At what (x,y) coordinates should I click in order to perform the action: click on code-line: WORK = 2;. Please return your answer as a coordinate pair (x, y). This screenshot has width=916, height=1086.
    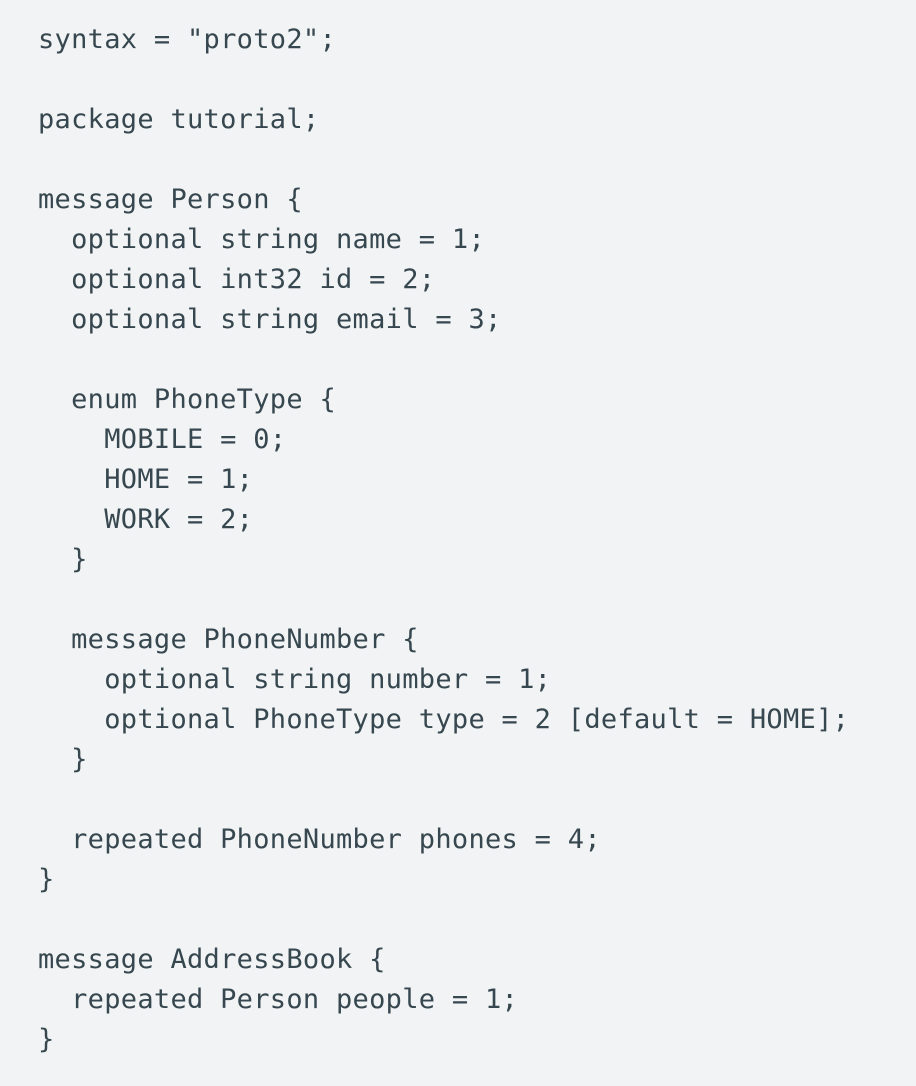
    Looking at the image, I should click on (146, 519).